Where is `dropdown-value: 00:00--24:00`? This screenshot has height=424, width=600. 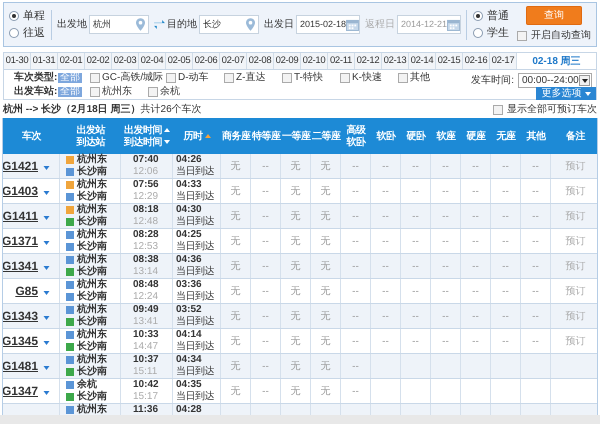
dropdown-value: 00:00--24:00 is located at coordinates (550, 81).